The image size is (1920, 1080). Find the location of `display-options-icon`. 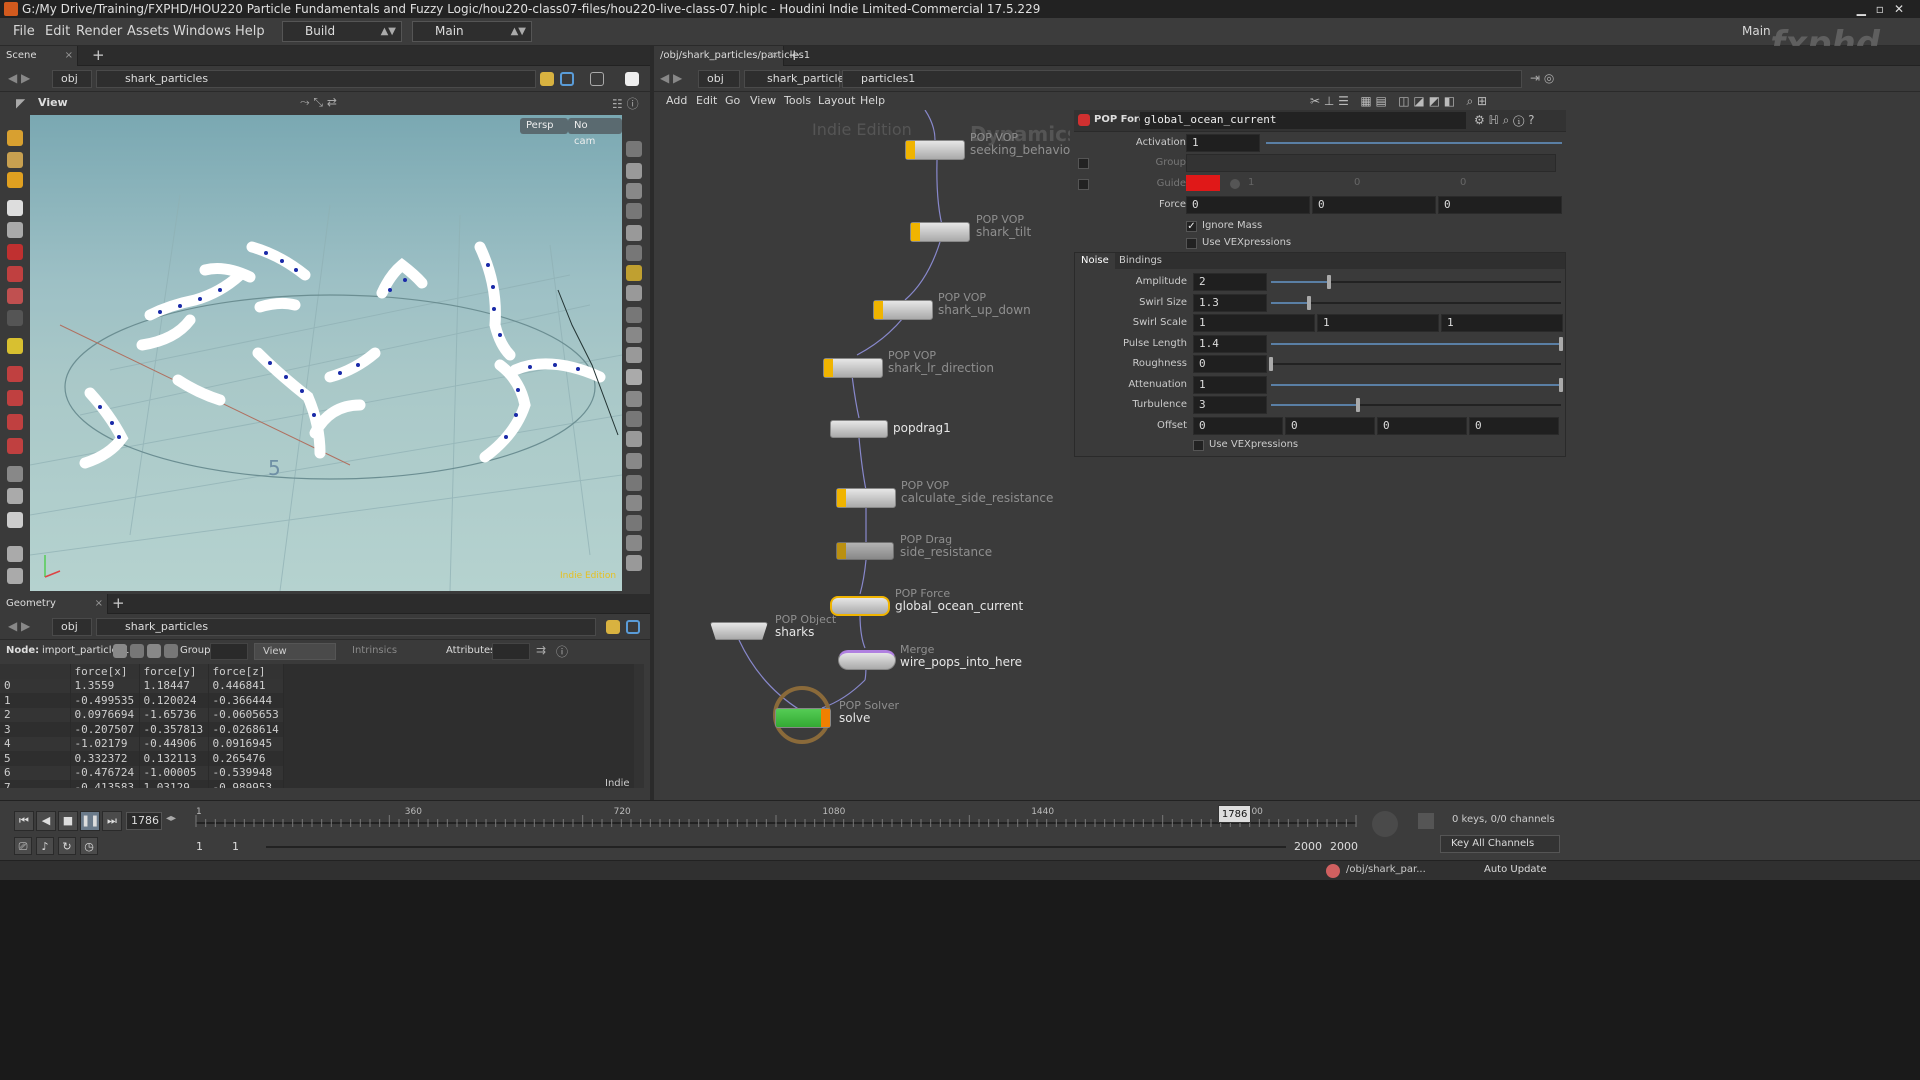

display-options-icon is located at coordinates (634, 149).